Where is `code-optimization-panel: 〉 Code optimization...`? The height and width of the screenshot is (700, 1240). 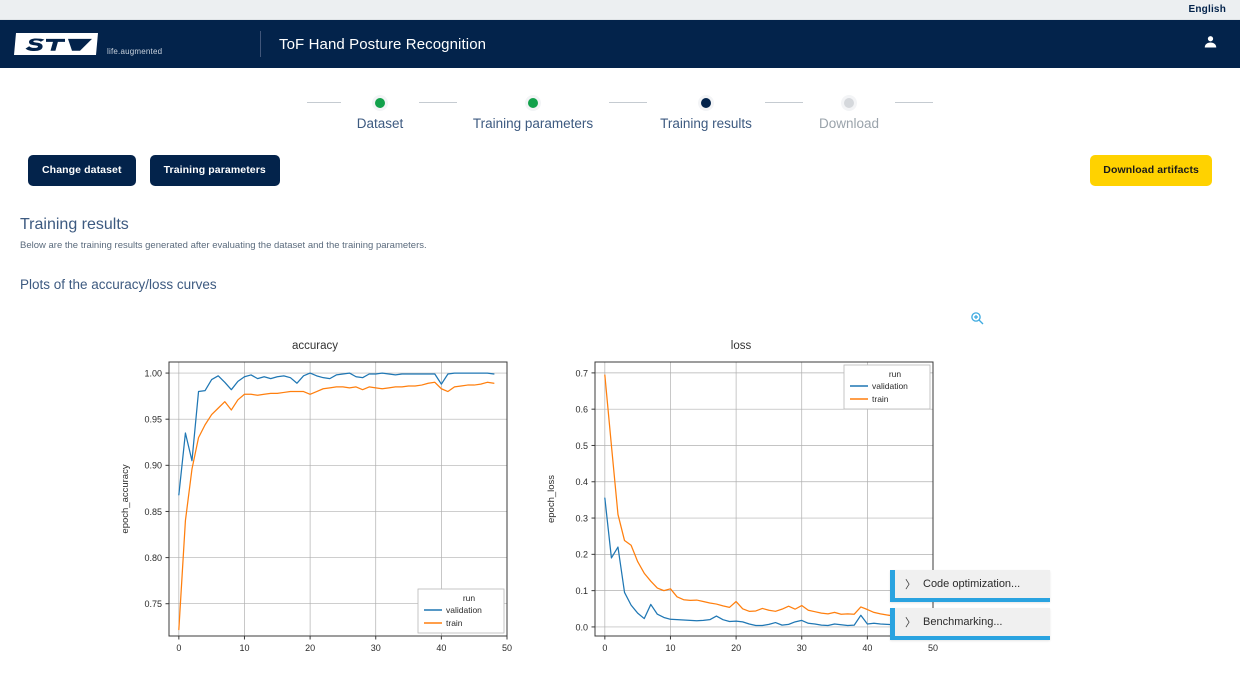 code-optimization-panel: 〉 Code optimization... is located at coordinates (970, 585).